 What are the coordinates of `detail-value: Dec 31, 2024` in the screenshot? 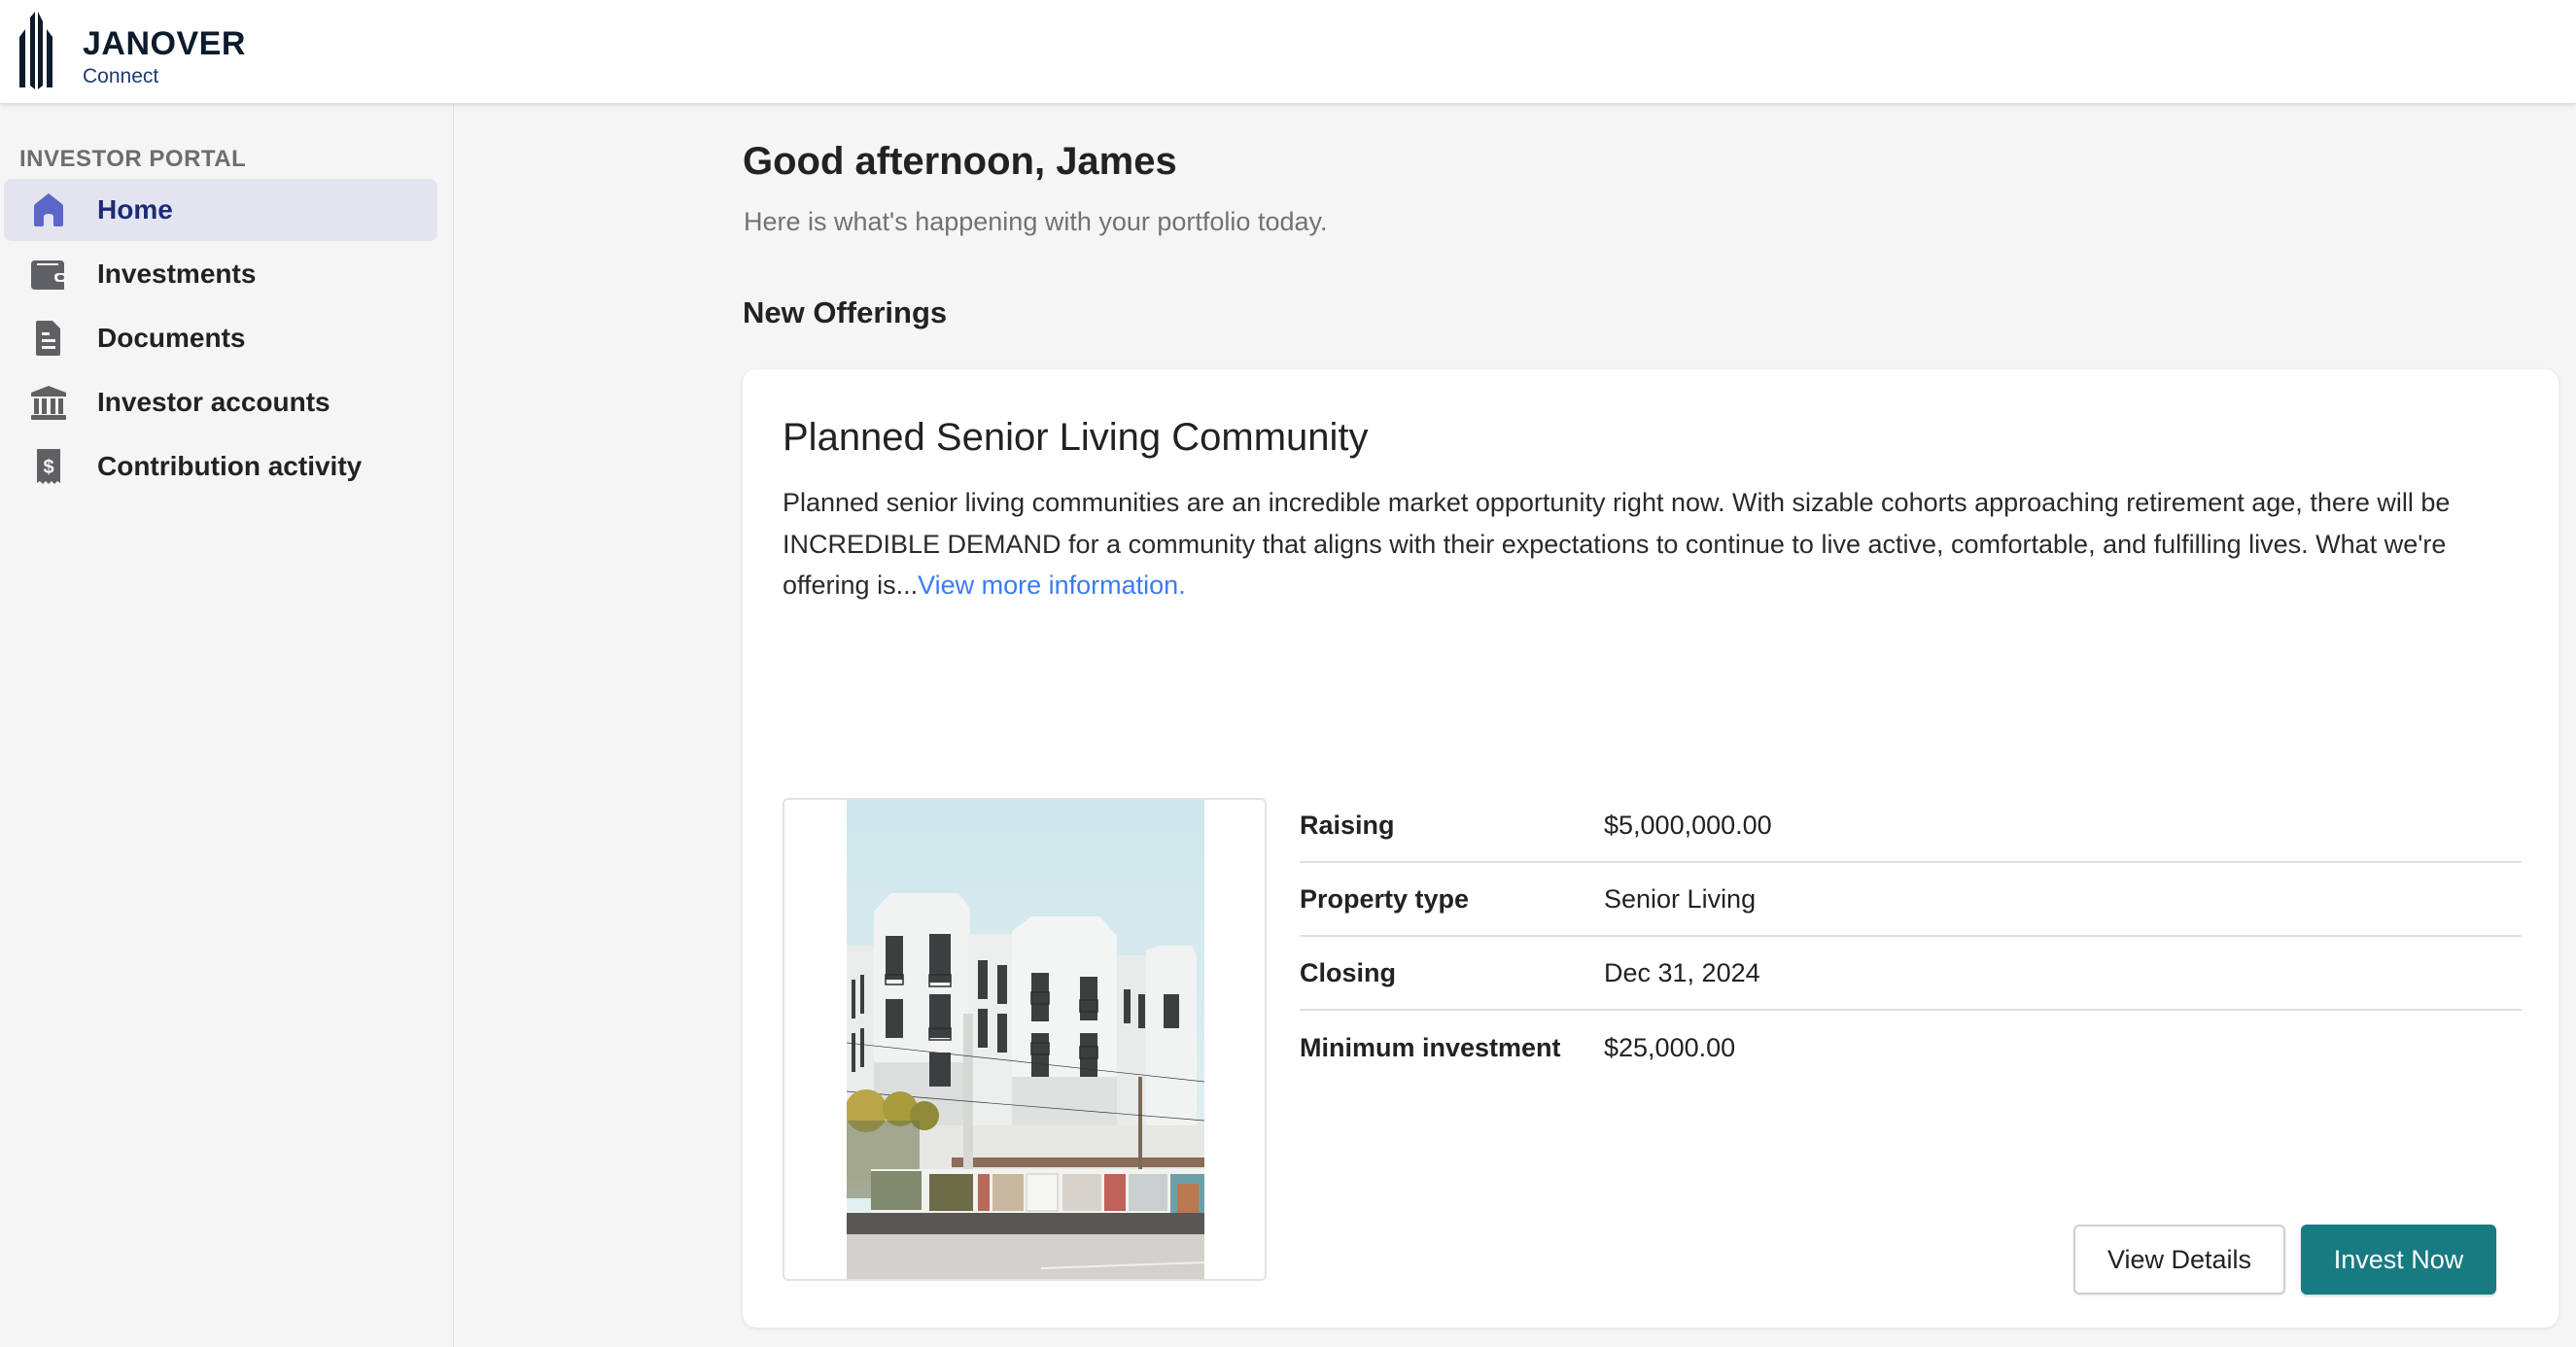 It's located at (1682, 972).